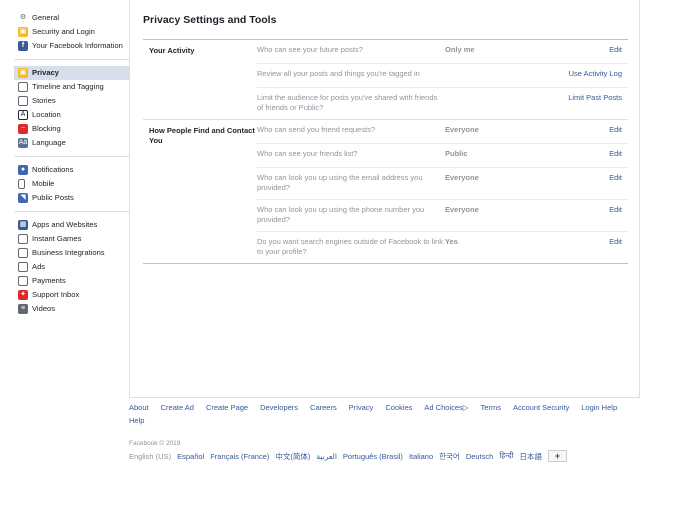  I want to click on sidebar-item-apps-and-websites: ▦ Apps and Websites, so click(71, 225).